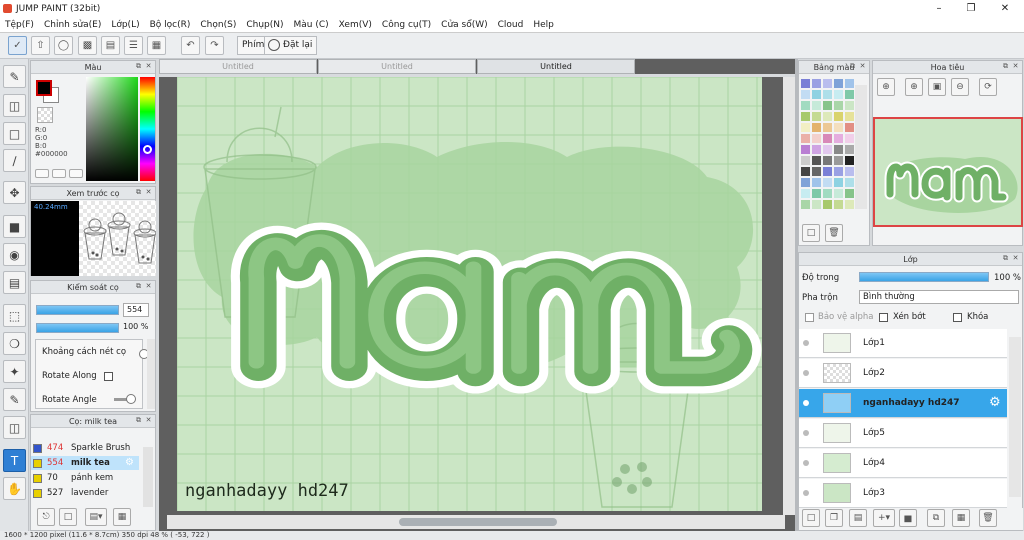 The image size is (1024, 540). I want to click on copy-layer-icon: ❐, so click(834, 518).